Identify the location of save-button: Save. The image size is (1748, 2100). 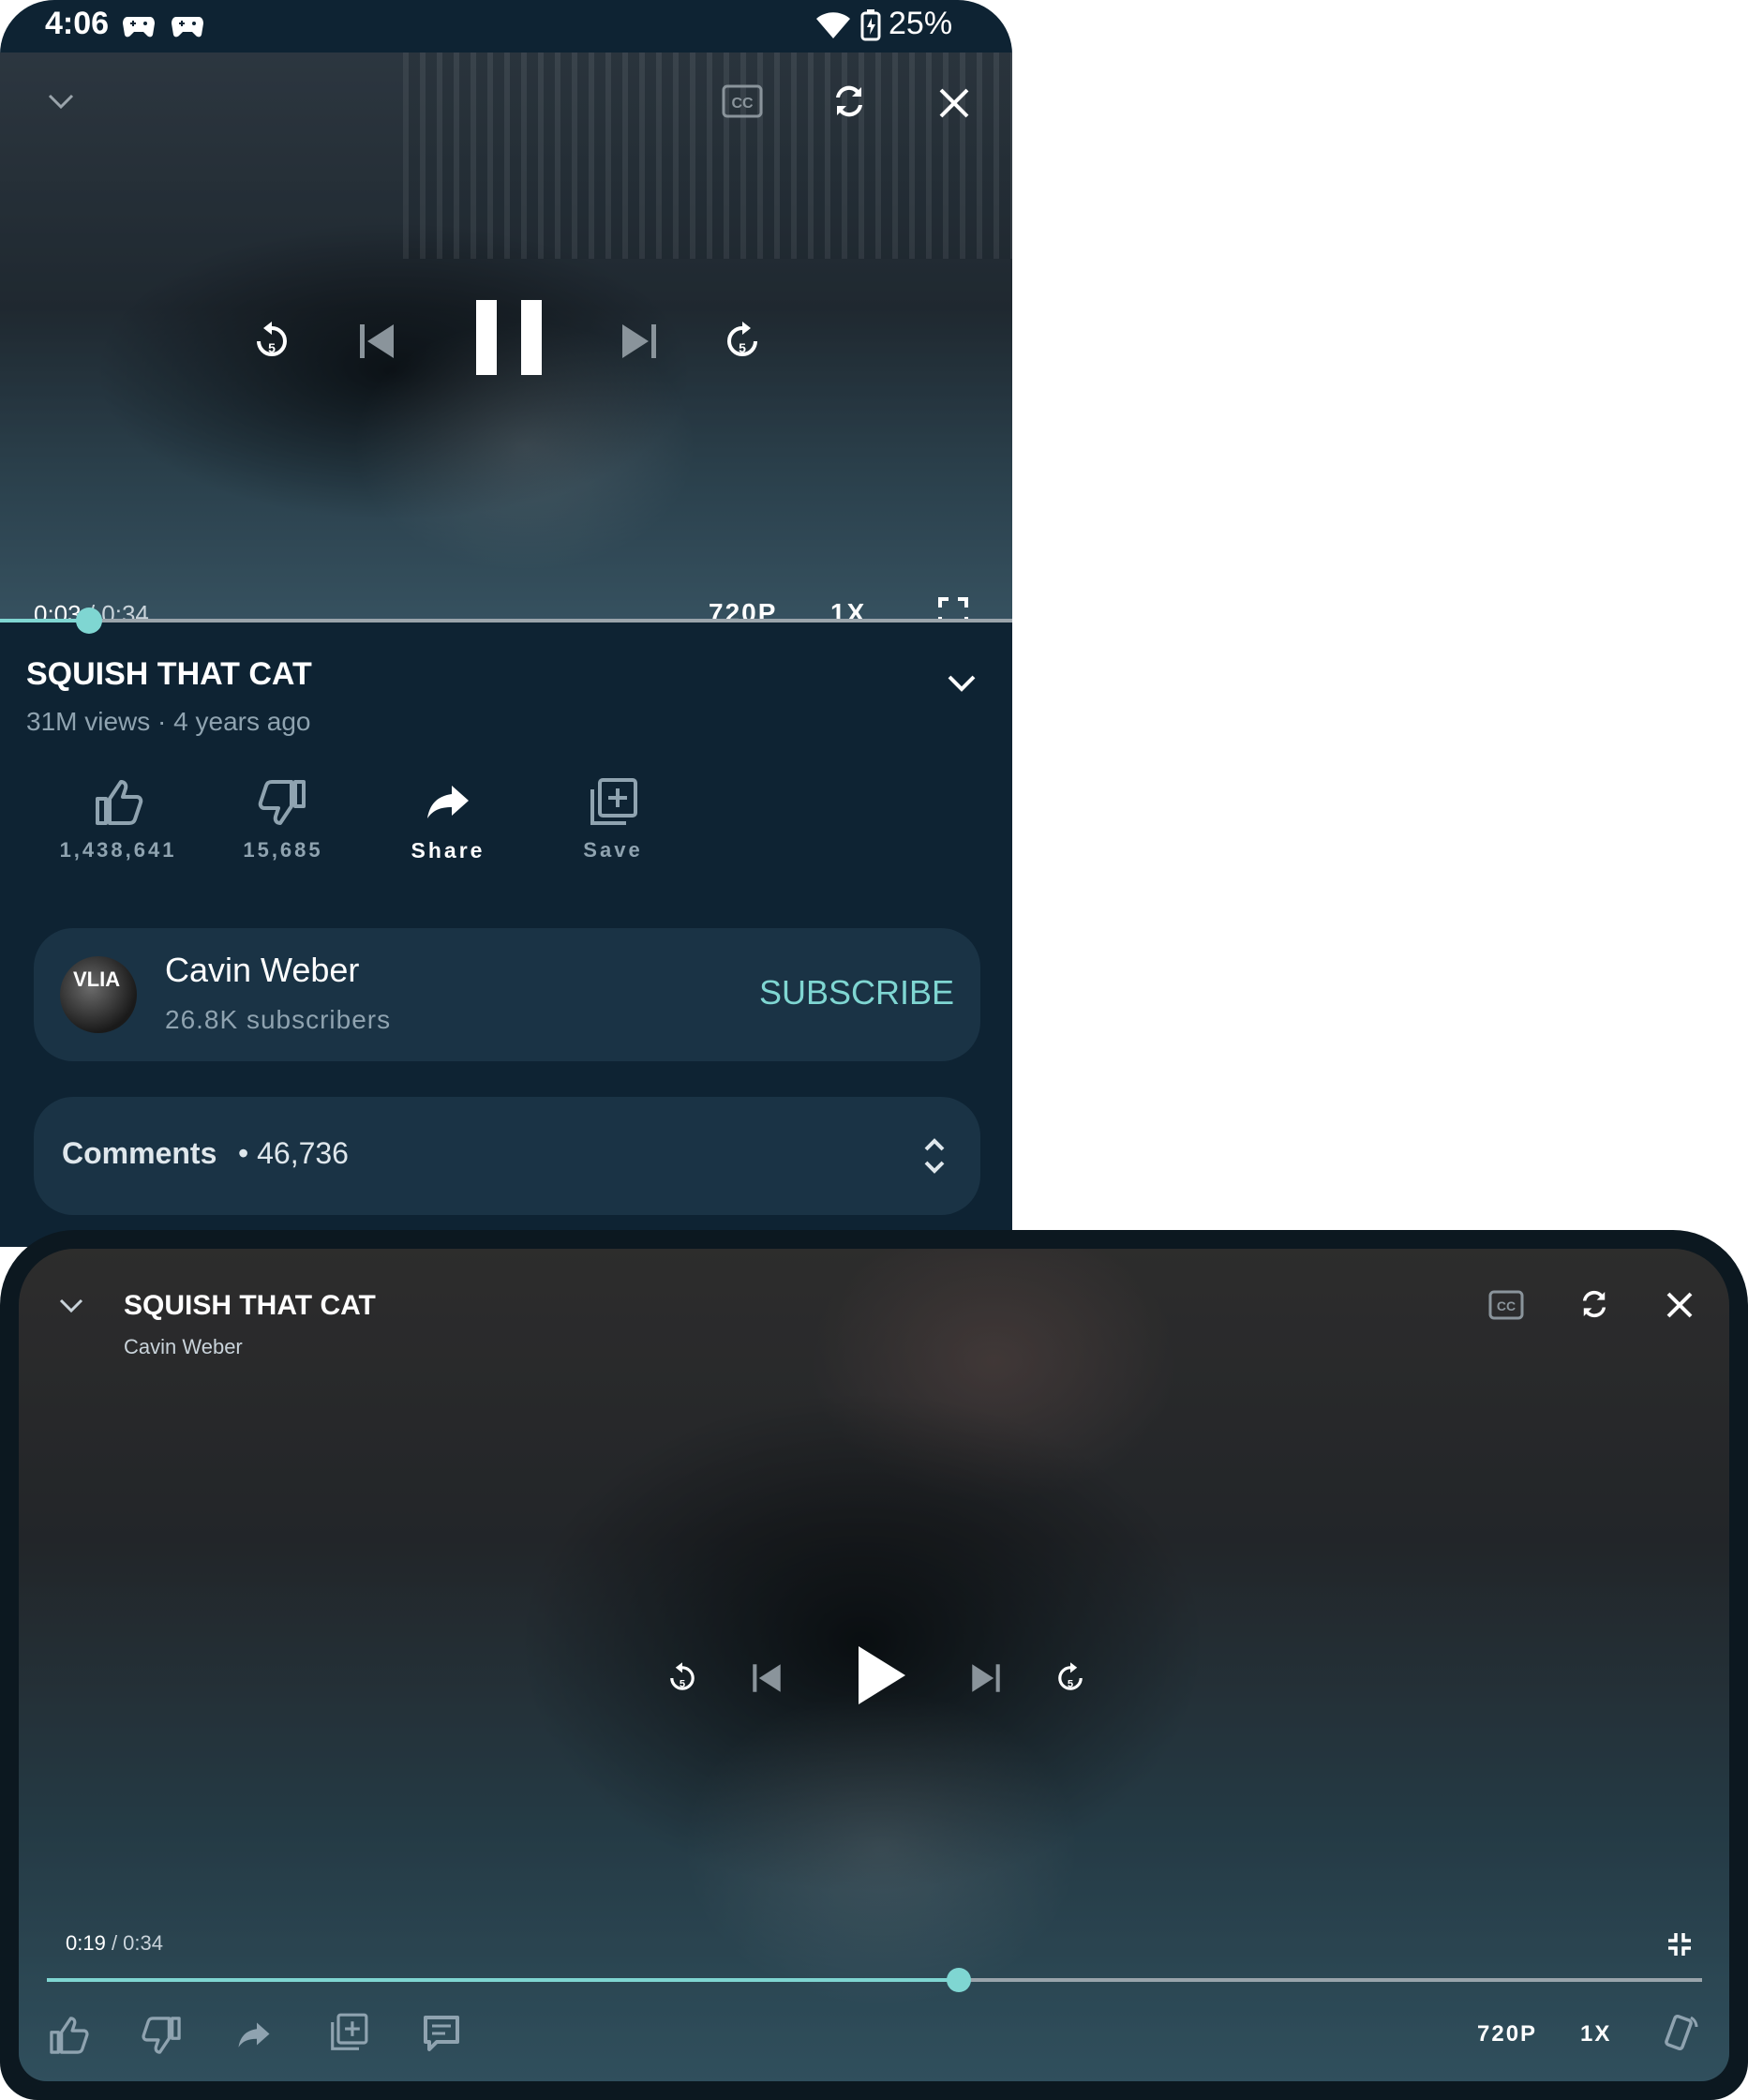
(612, 819).